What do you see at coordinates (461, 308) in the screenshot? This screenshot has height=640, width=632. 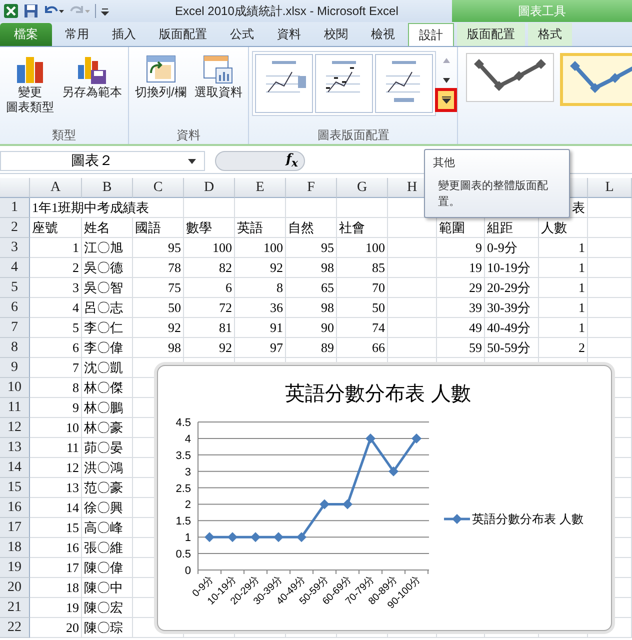 I see `table-cell: 39` at bounding box center [461, 308].